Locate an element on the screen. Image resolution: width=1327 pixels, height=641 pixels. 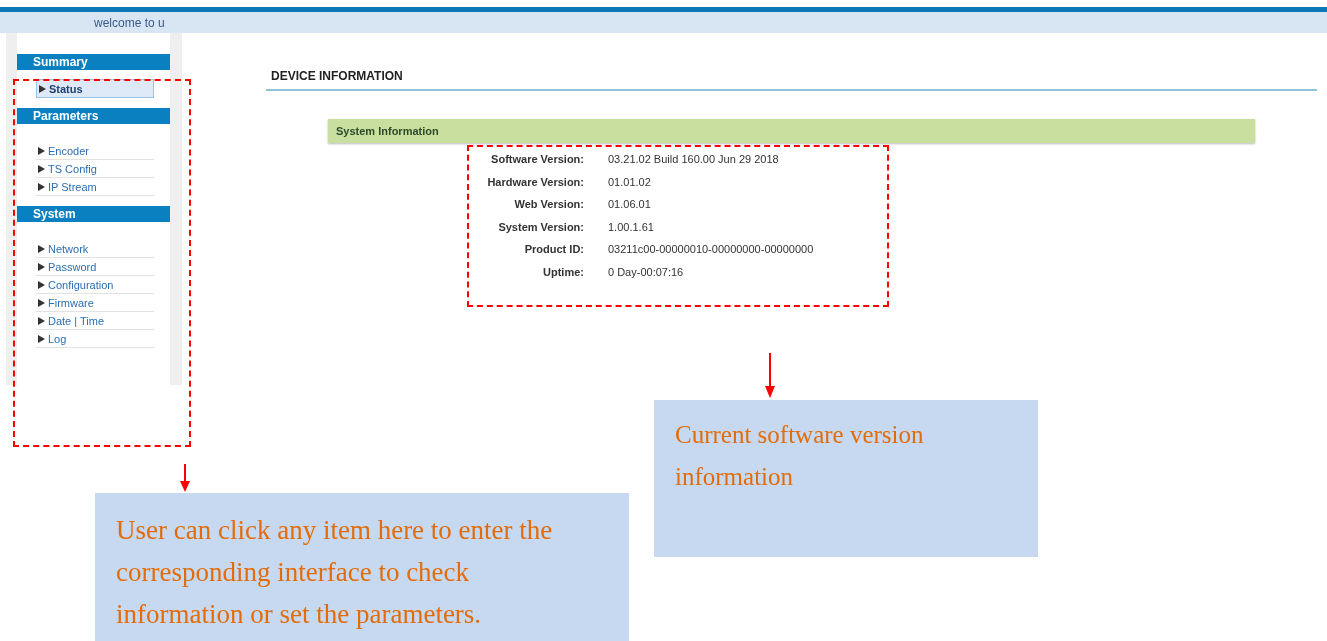
menu-item: TS Config is located at coordinates (95, 169).